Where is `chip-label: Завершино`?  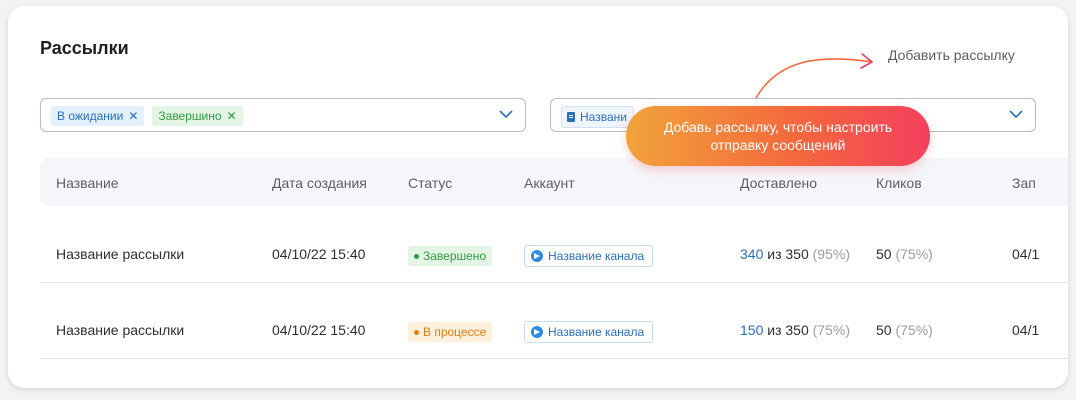 chip-label: Завершино is located at coordinates (190, 116).